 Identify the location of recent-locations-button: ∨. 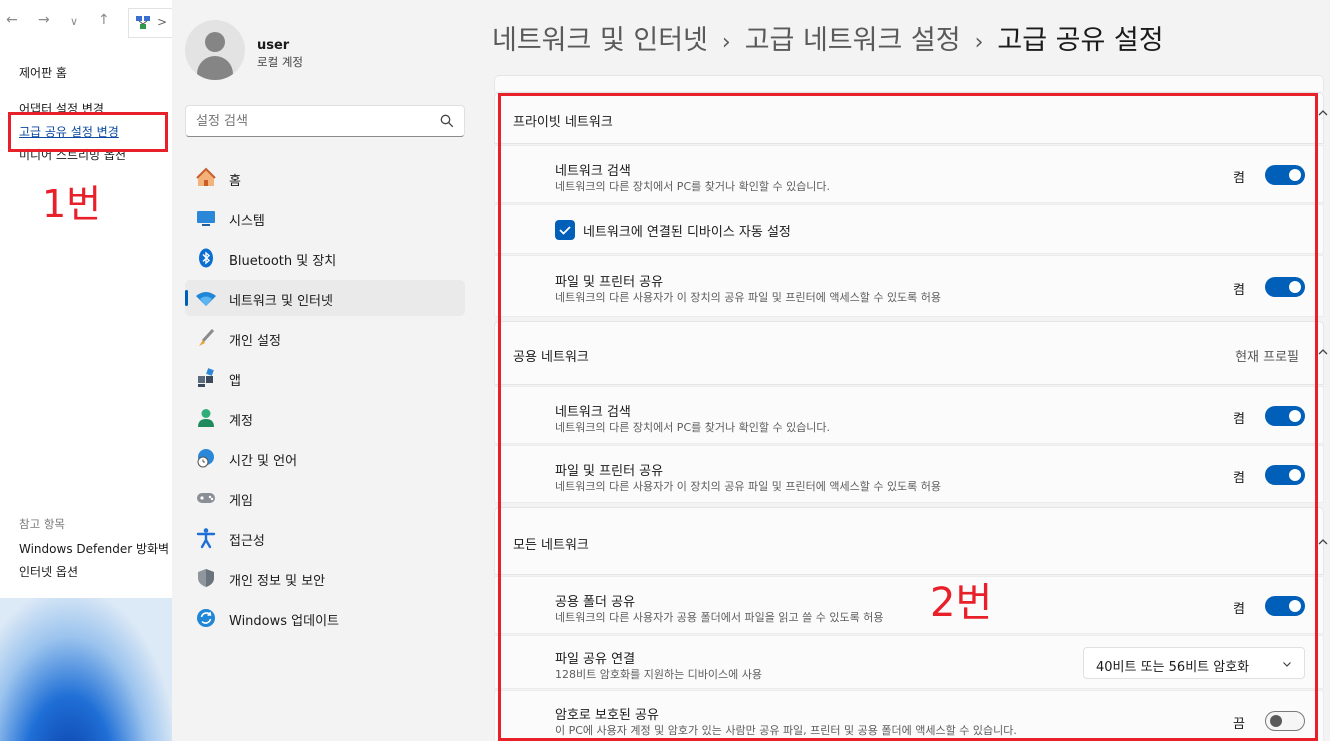
(74, 26).